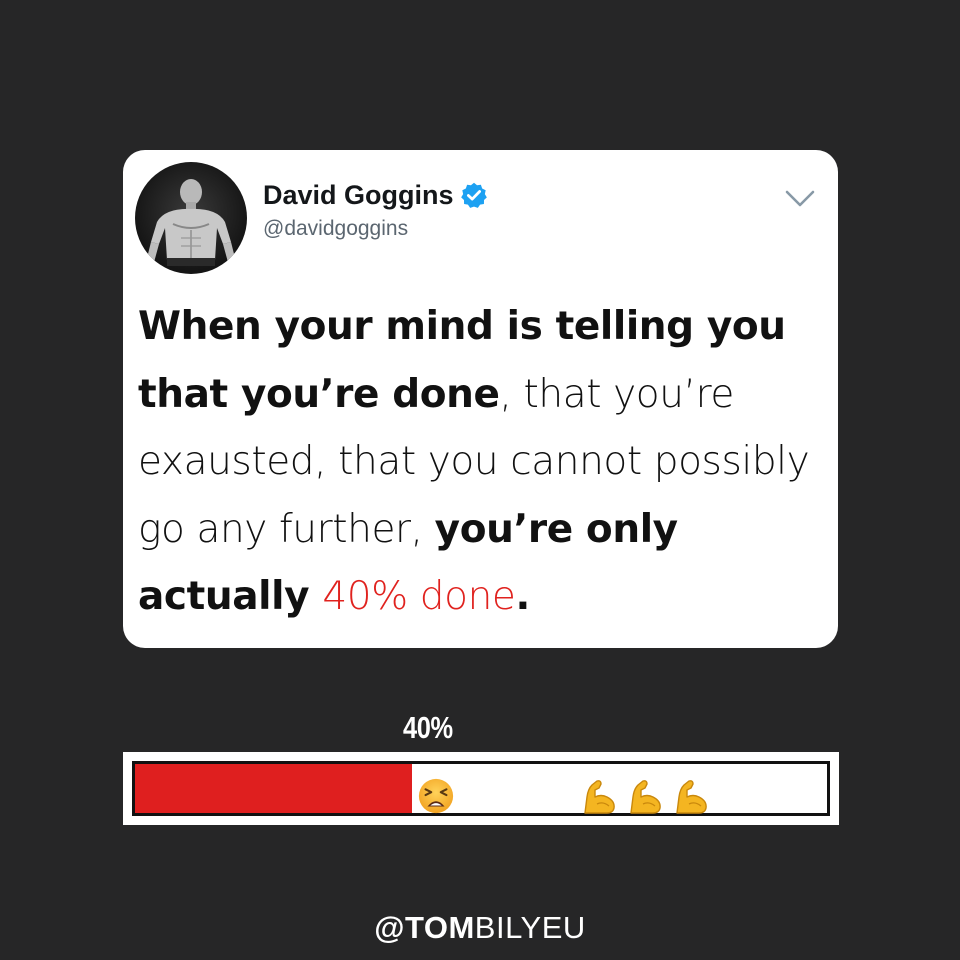  What do you see at coordinates (428, 727) in the screenshot?
I see `progress-label: 40%` at bounding box center [428, 727].